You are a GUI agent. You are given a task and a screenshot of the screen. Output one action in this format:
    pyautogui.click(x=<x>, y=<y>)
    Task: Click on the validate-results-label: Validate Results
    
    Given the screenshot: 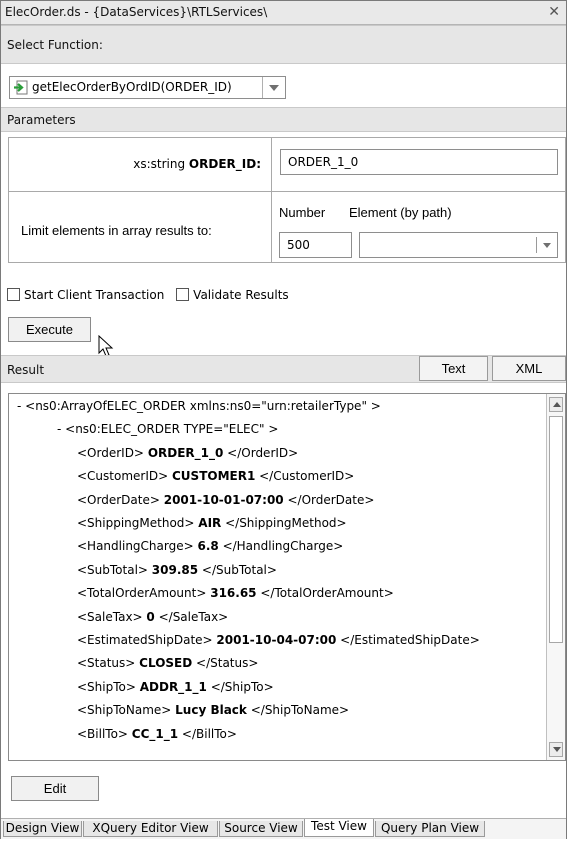 What is the action you would take?
    pyautogui.click(x=241, y=294)
    